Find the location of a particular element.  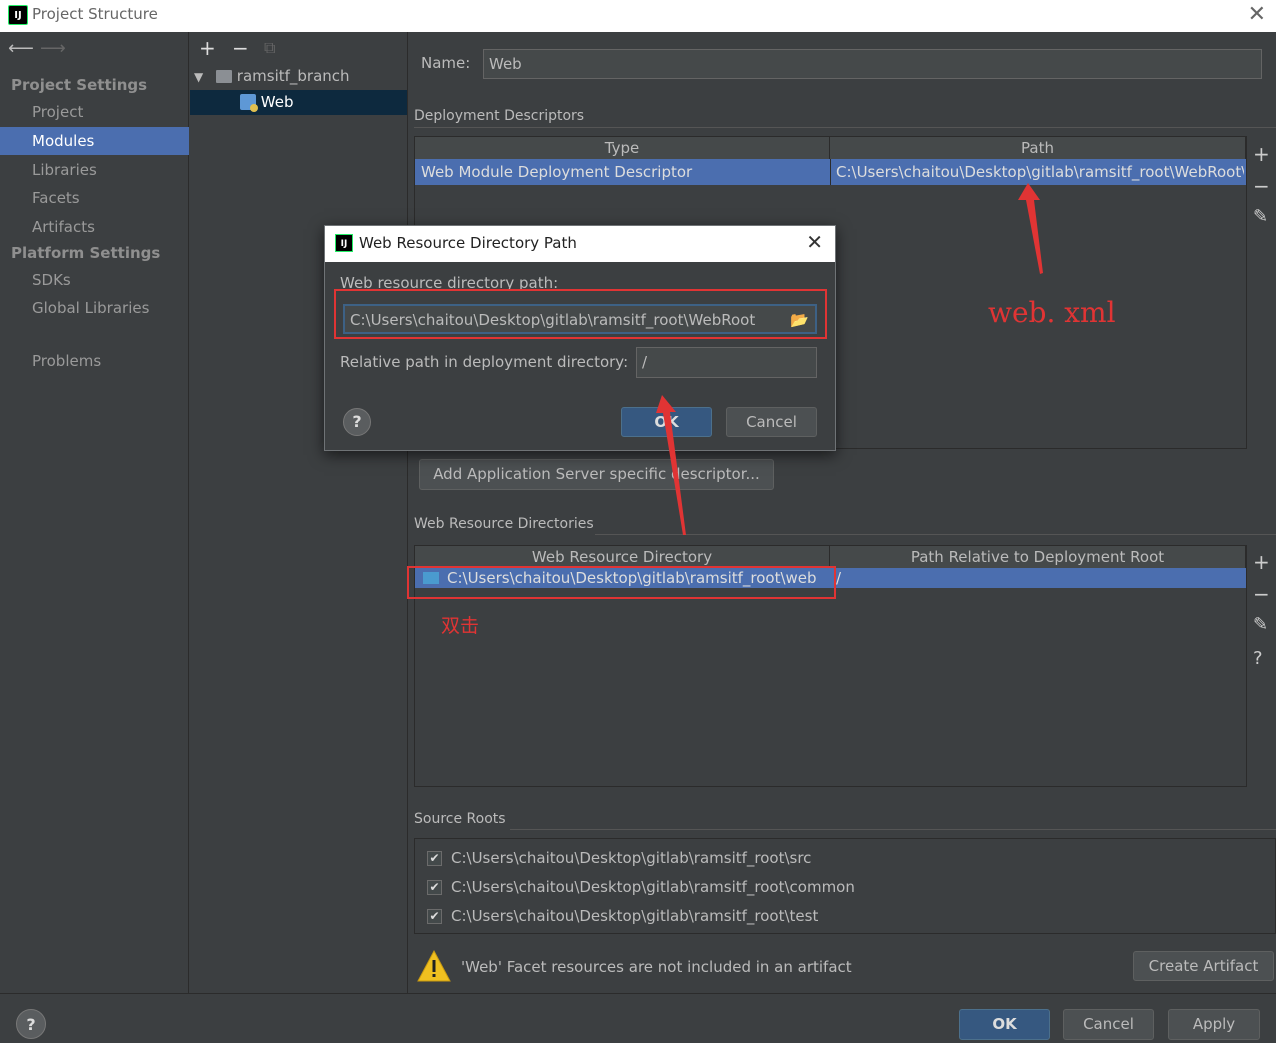

sidebar-item-libraries: Libraries is located at coordinates (94, 170).